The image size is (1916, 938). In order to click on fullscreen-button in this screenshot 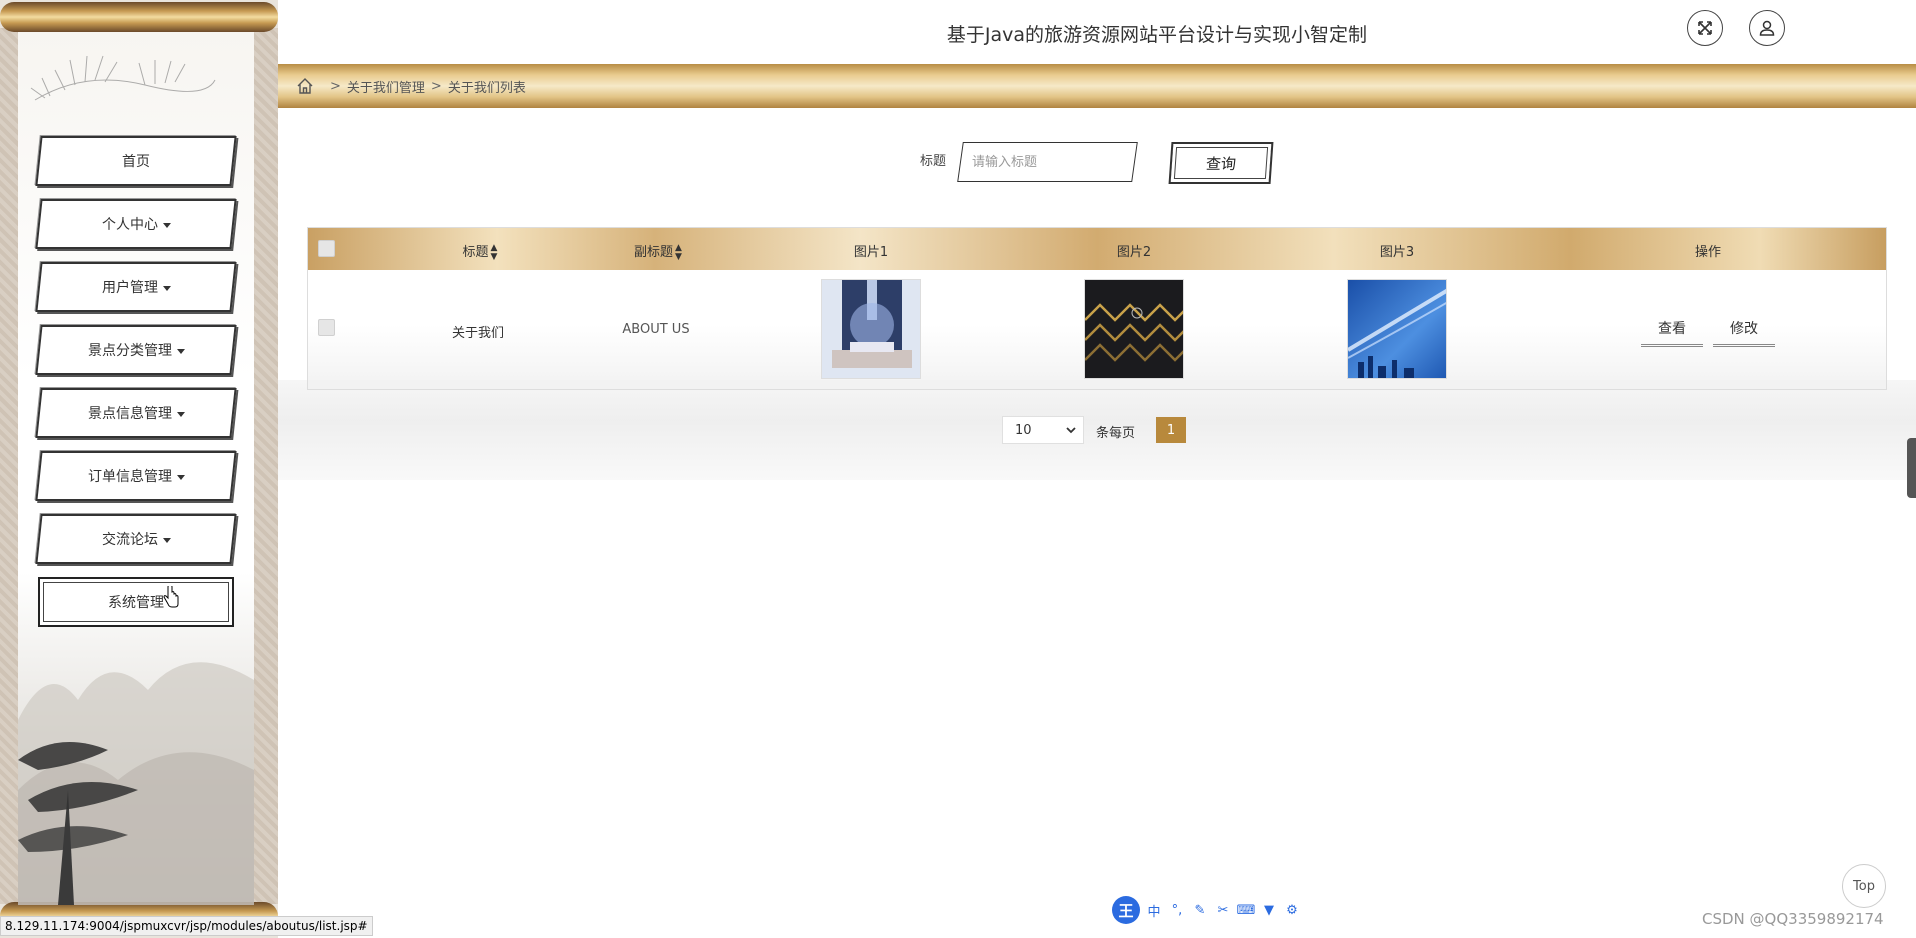, I will do `click(1705, 28)`.